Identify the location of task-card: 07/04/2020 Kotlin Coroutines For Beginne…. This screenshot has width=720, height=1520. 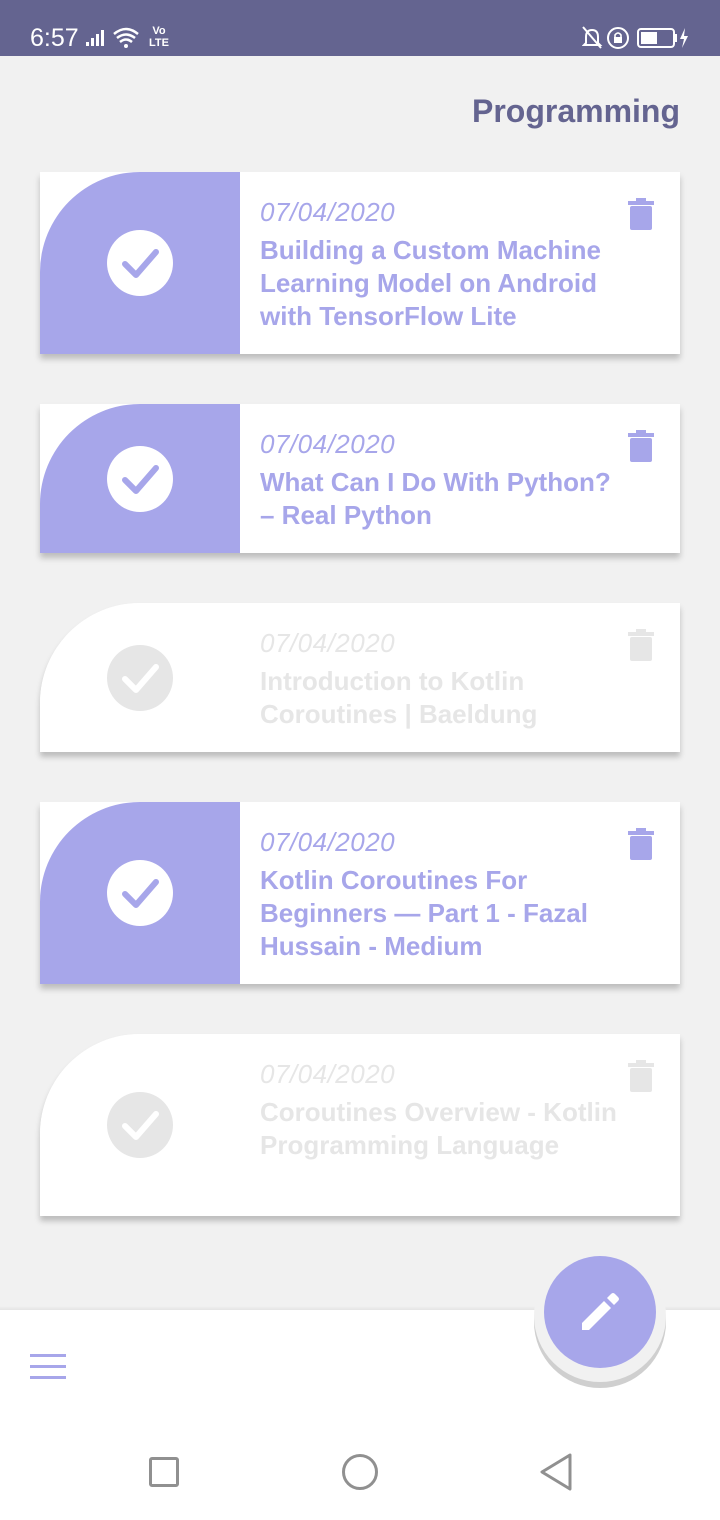
(360, 893).